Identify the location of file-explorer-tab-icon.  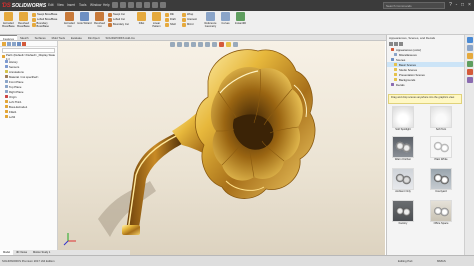
(469, 56).